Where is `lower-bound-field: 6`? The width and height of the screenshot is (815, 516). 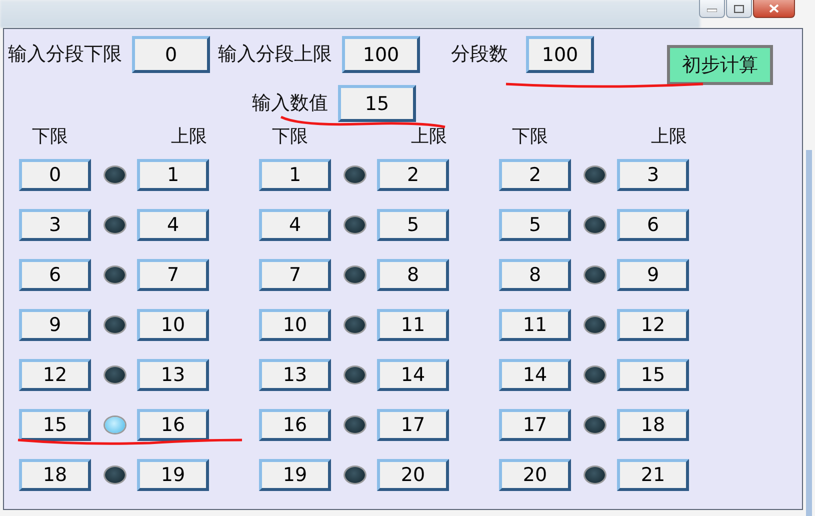
lower-bound-field: 6 is located at coordinates (55, 275).